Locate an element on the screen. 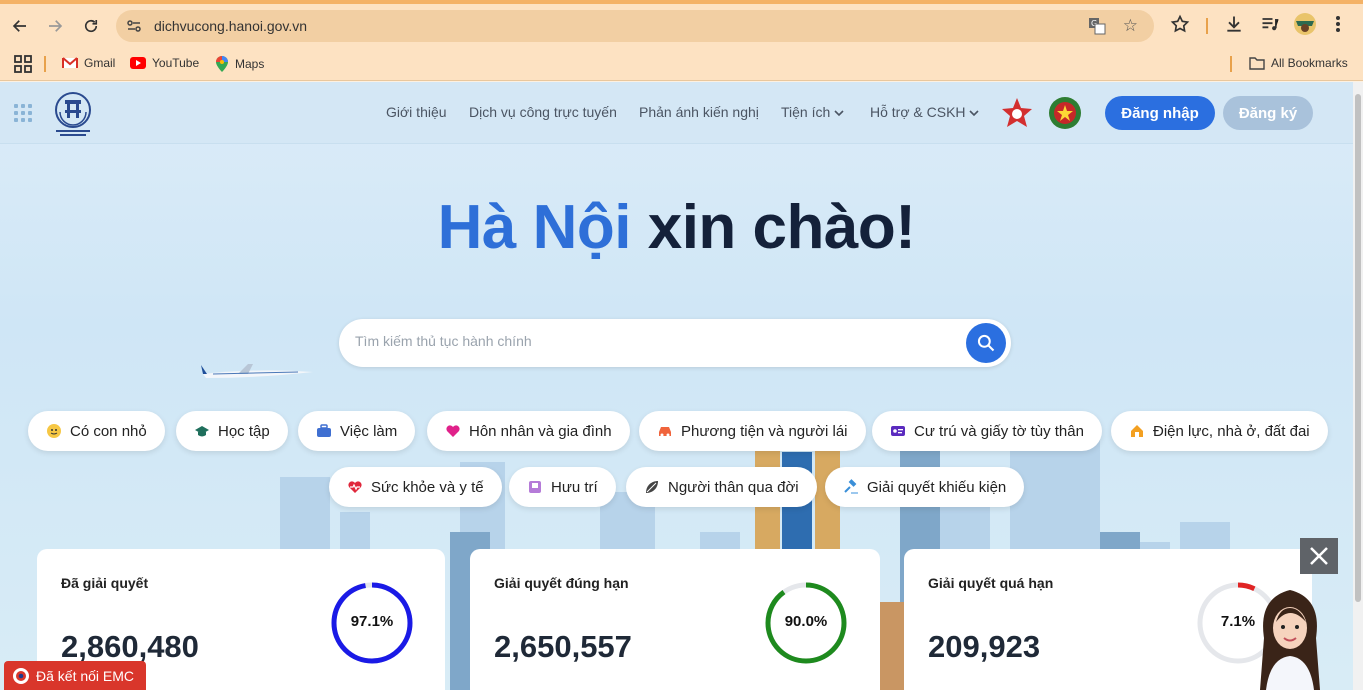  police-emblem-icon is located at coordinates (1065, 113).